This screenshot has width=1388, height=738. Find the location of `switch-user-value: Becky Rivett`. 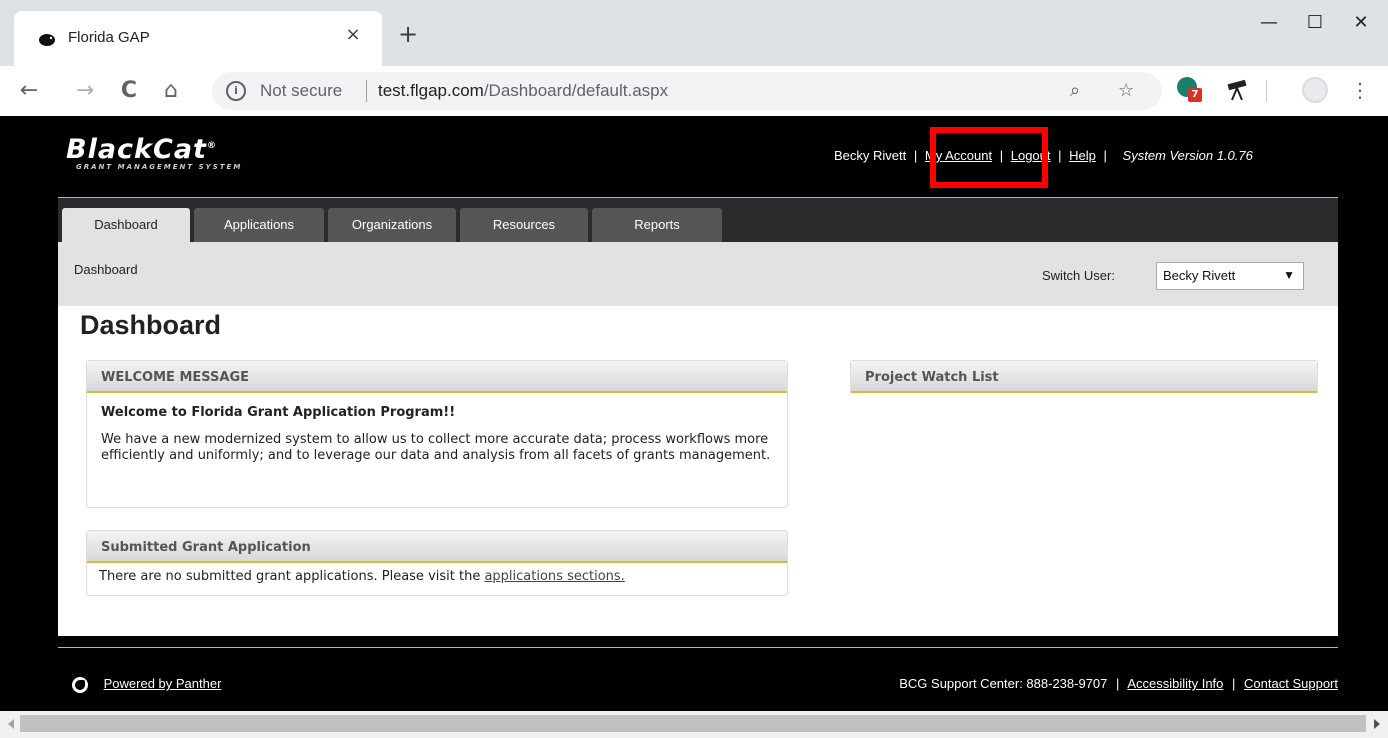

switch-user-value: Becky Rivett is located at coordinates (1199, 275).